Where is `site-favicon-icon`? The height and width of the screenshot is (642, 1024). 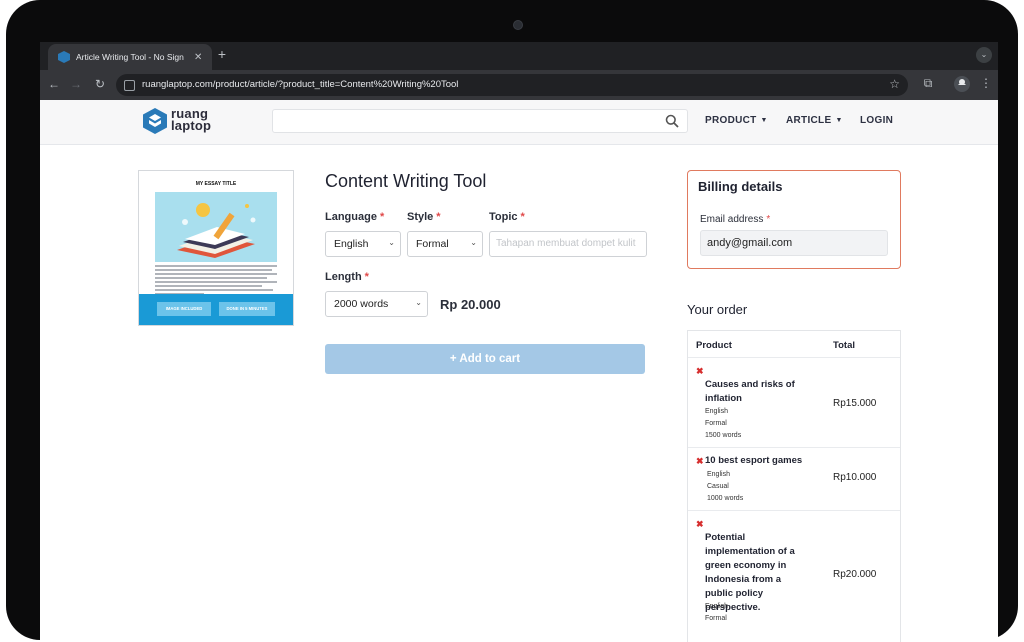
site-favicon-icon is located at coordinates (64, 57).